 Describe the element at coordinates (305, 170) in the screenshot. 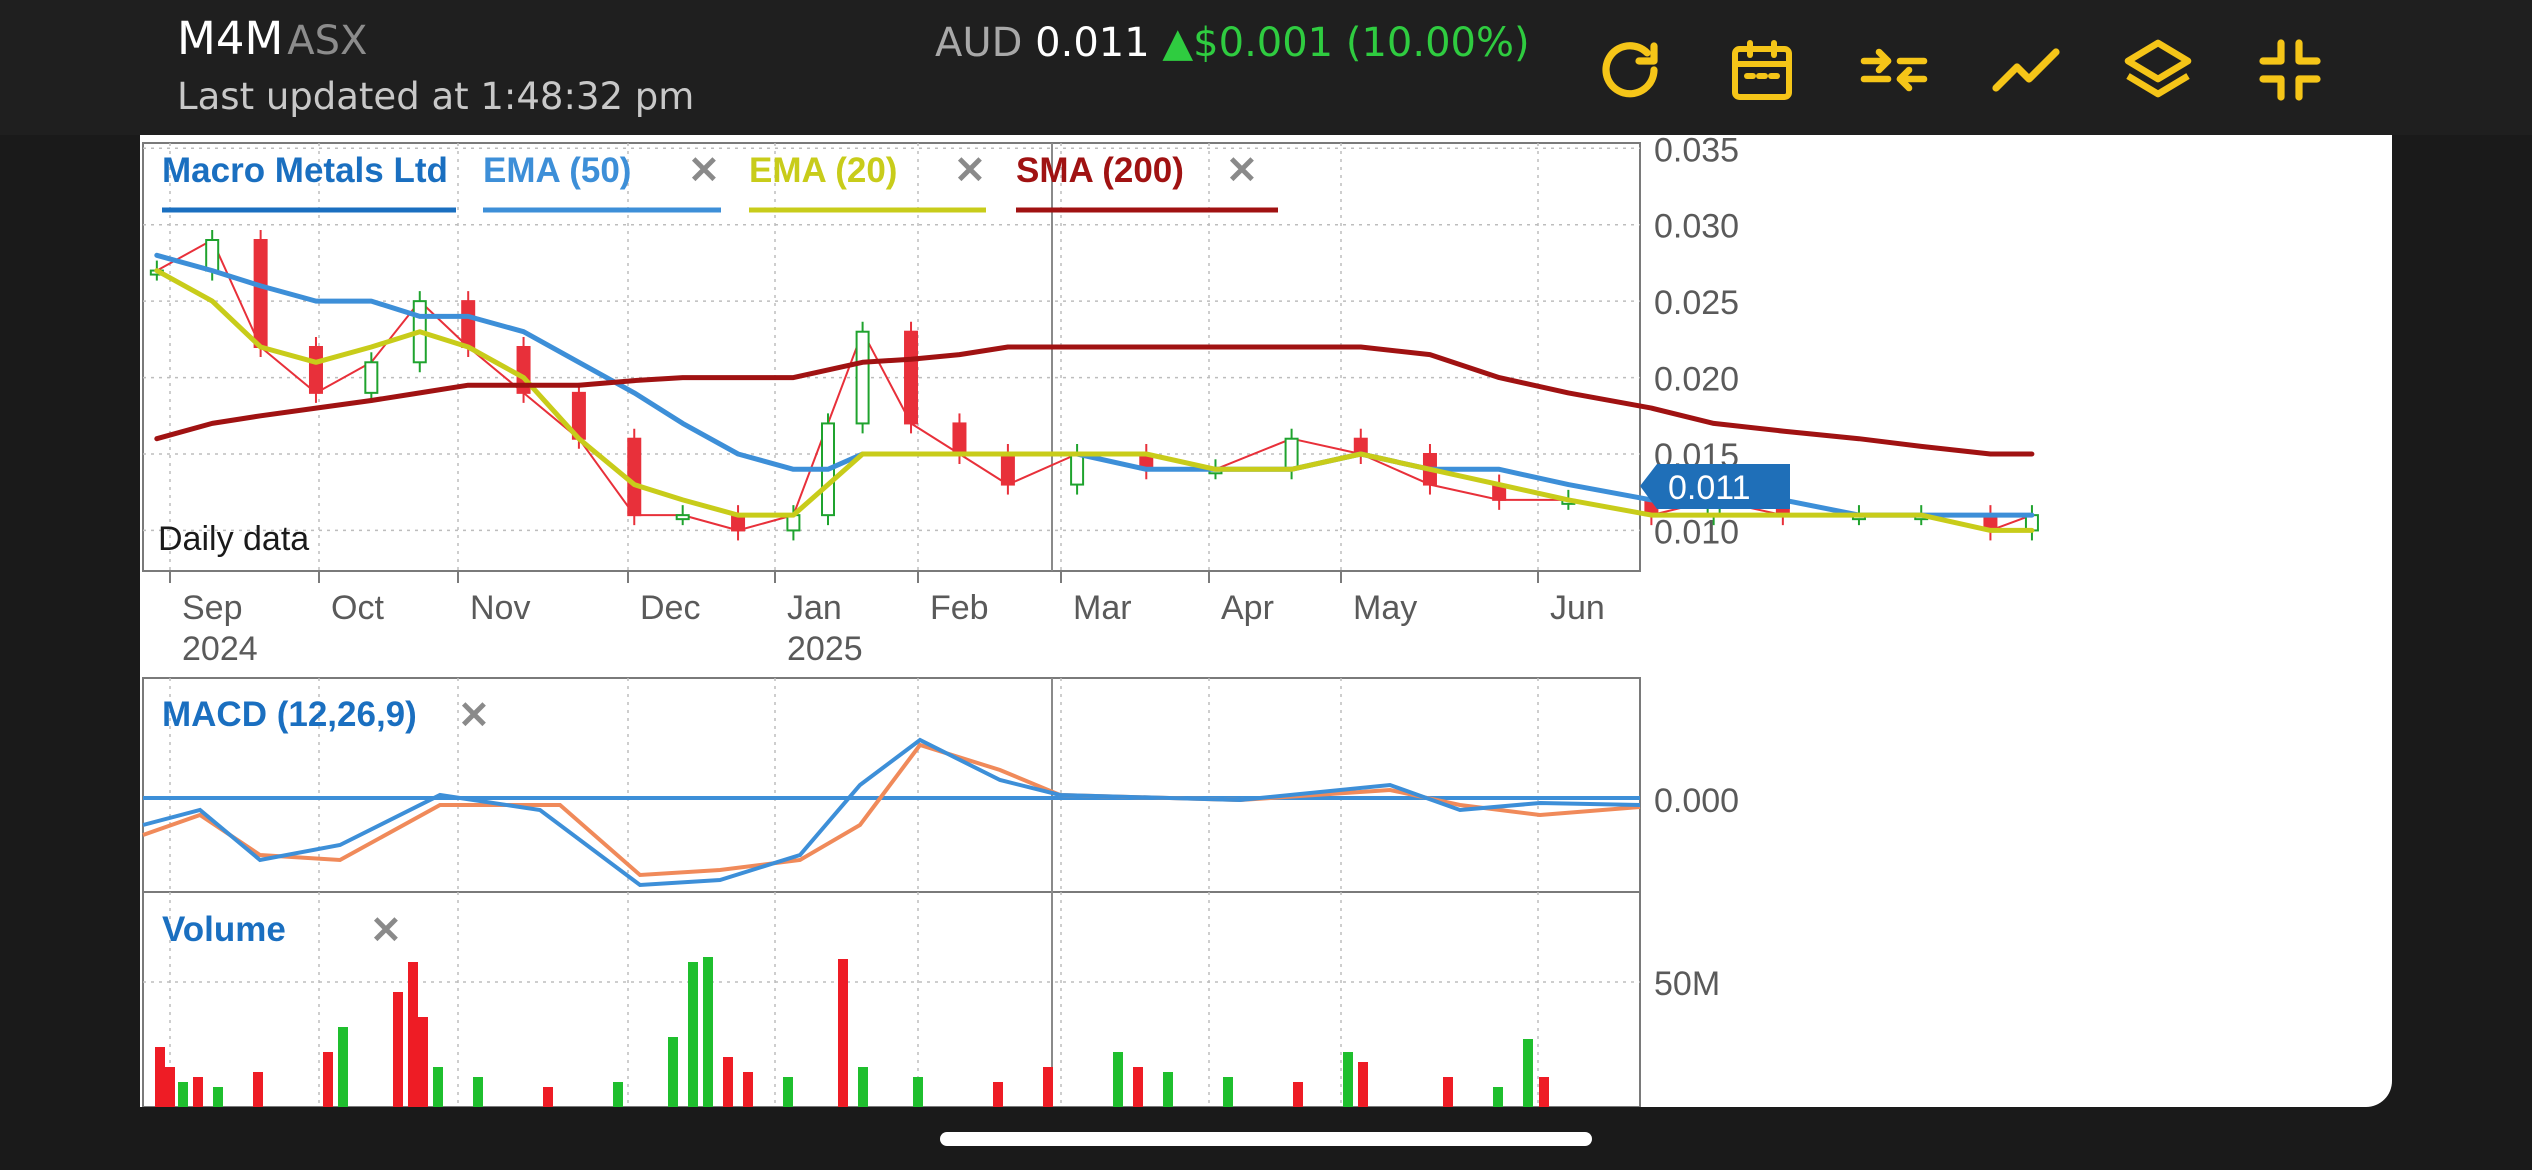

I see `legend-label: Macro Metals Ltd` at that location.